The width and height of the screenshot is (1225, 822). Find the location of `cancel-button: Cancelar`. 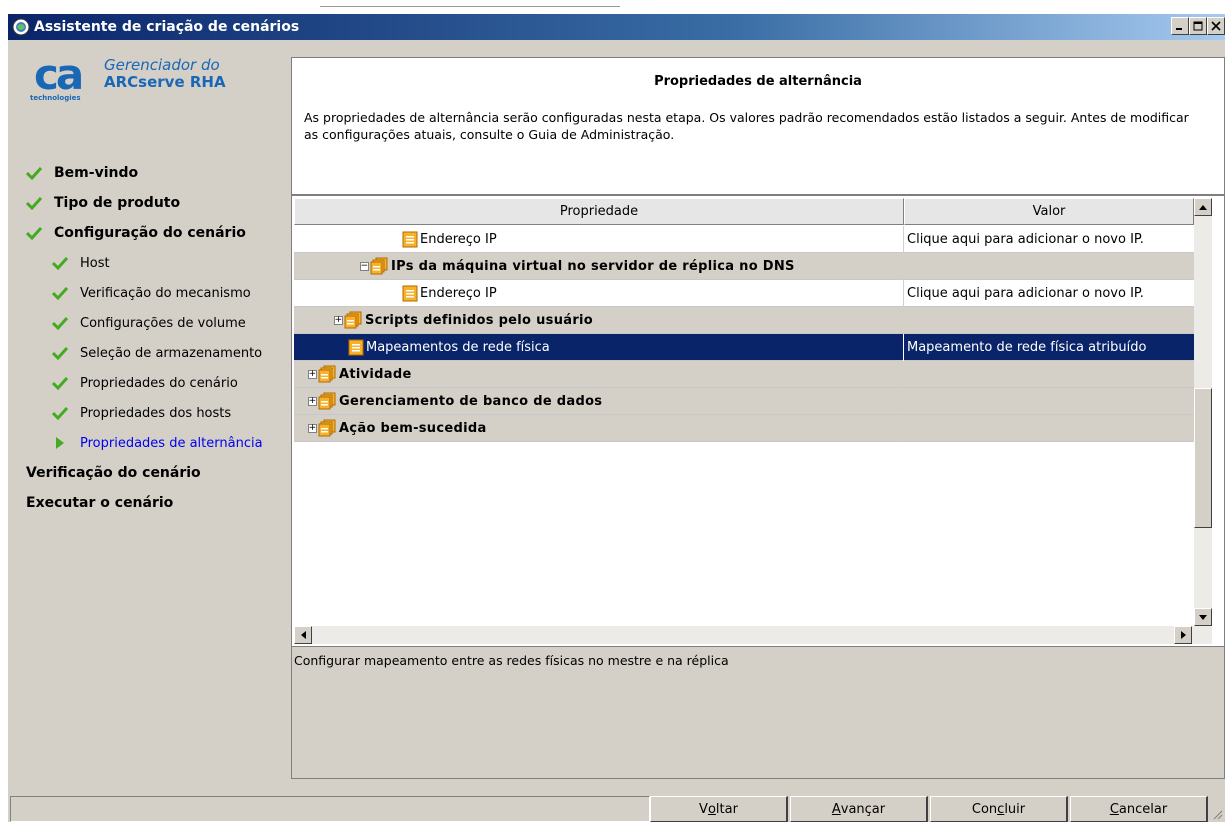

cancel-button: Cancelar is located at coordinates (1139, 809).